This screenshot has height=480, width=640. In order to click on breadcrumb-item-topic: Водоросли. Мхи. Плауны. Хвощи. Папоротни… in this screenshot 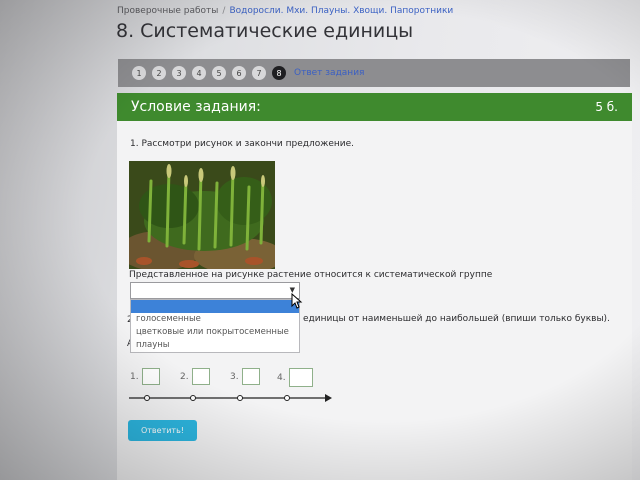, I will do `click(341, 11)`.